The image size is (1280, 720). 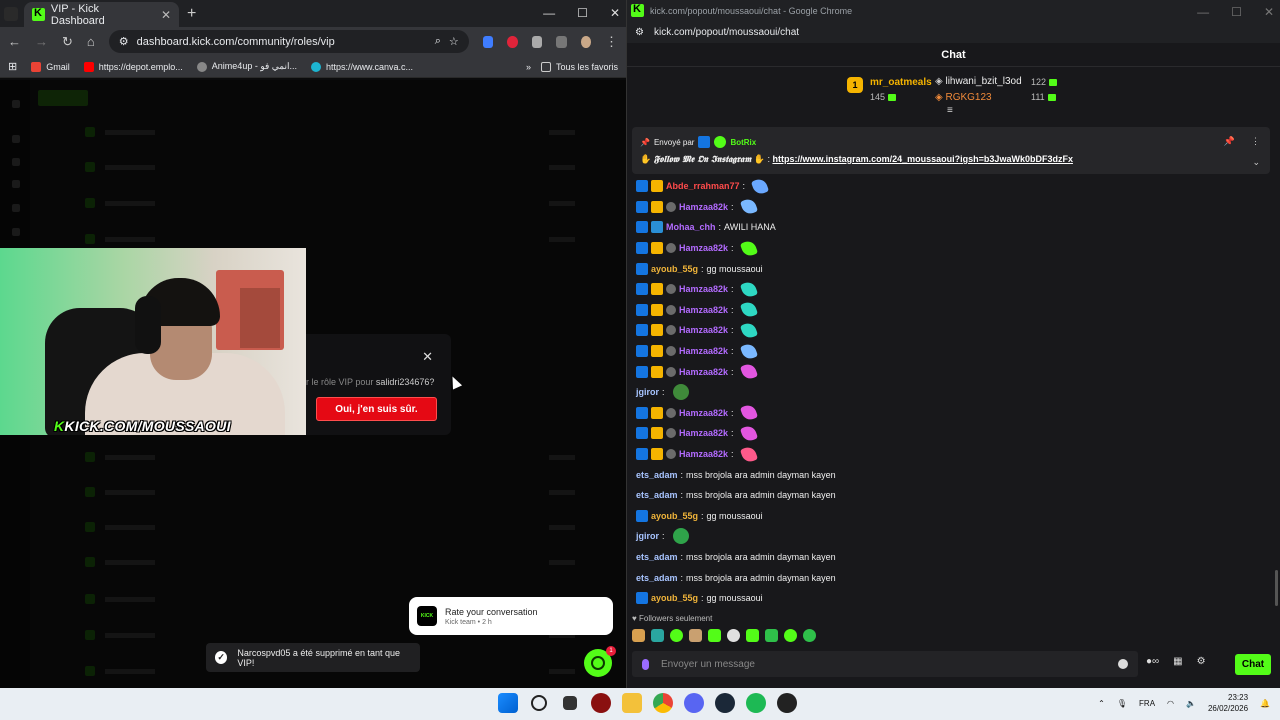 I want to click on modal-close-icon: ✕, so click(x=427, y=357).